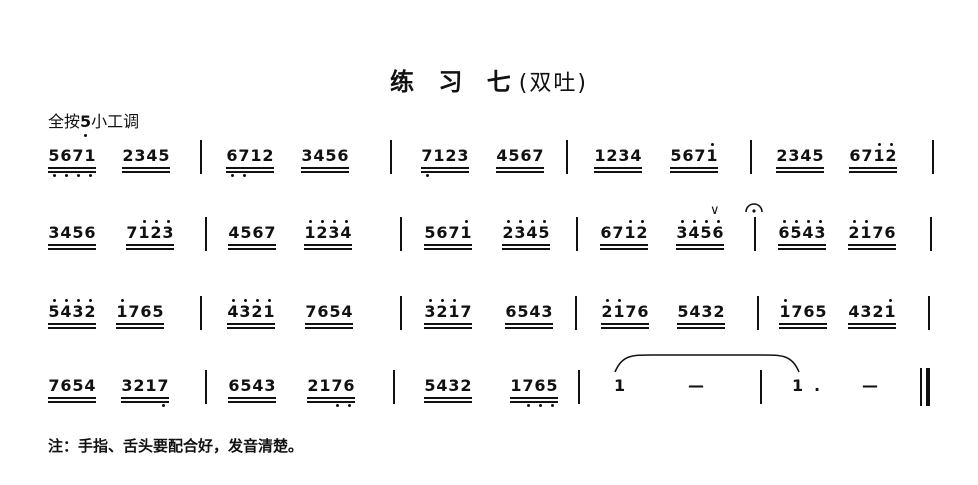 This screenshot has width=978, height=485. I want to click on key-note: 5, so click(85, 124).